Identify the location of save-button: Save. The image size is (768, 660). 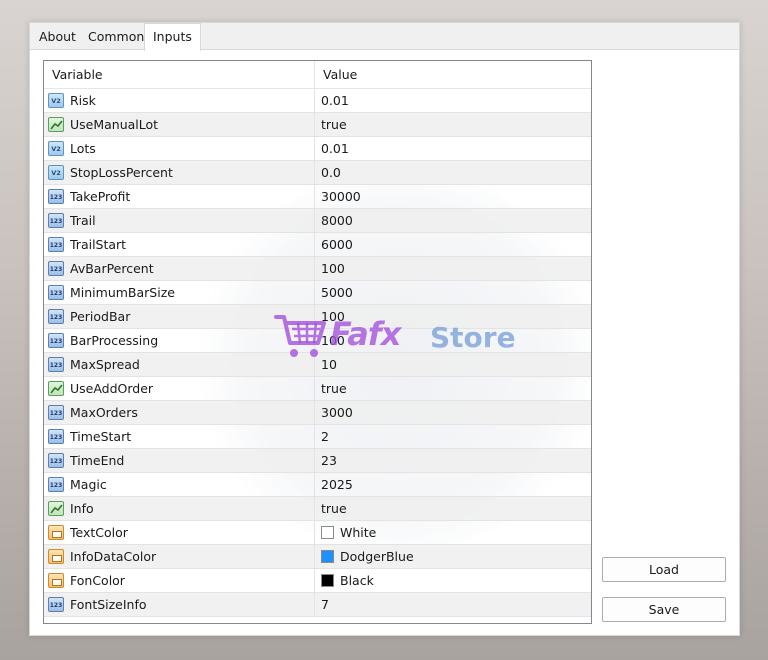
(664, 609).